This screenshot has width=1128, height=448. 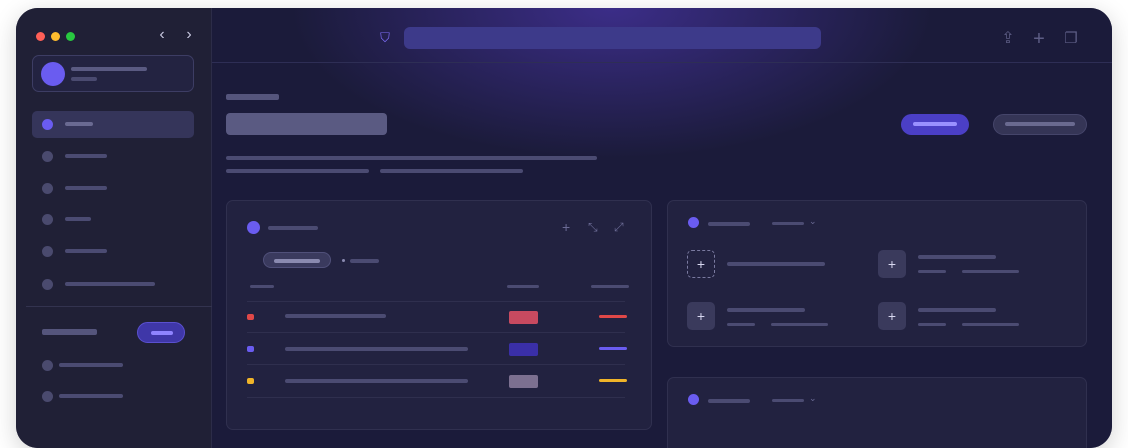 I want to click on chevron-left-icon: ‹, so click(x=162, y=35).